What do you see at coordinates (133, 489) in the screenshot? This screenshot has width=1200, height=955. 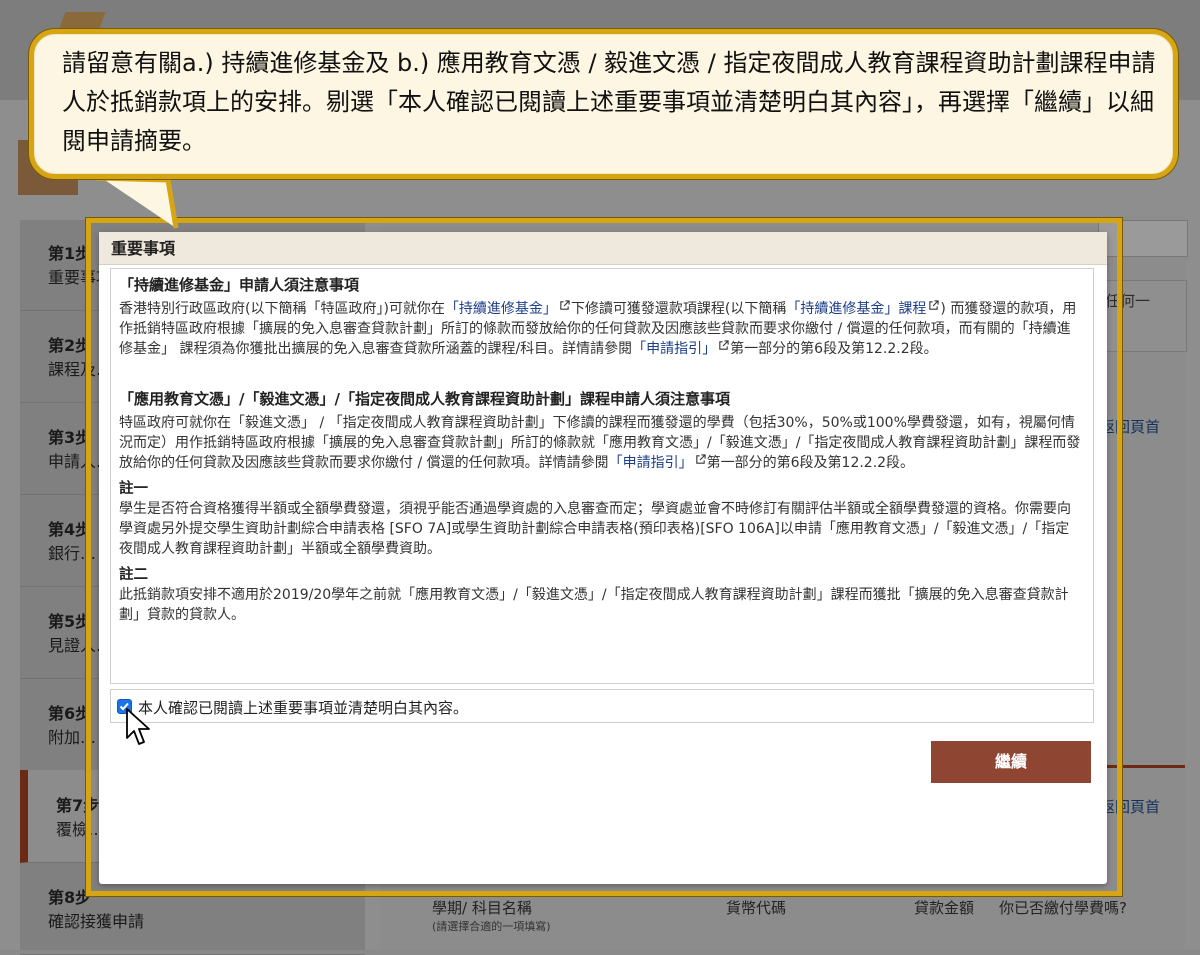 I see `note-title: 註一` at bounding box center [133, 489].